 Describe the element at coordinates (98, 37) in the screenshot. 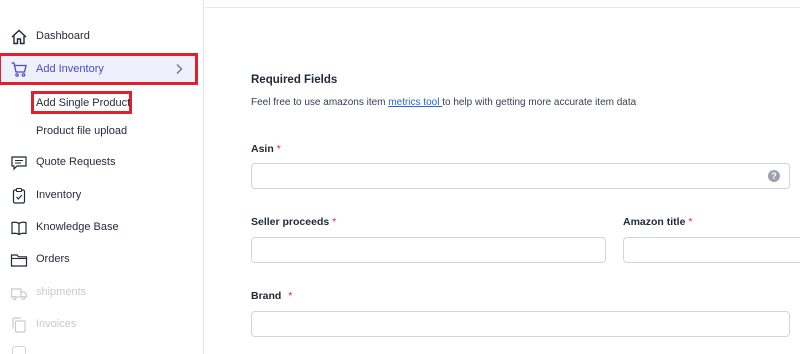

I see `sidebar-item-dashboard: Dashboard` at that location.